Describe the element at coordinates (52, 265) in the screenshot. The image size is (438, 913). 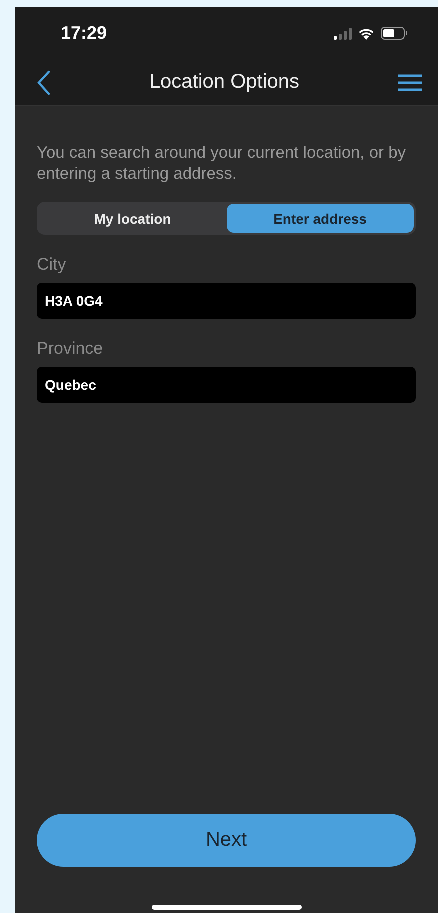
I see `field-label: City` at that location.